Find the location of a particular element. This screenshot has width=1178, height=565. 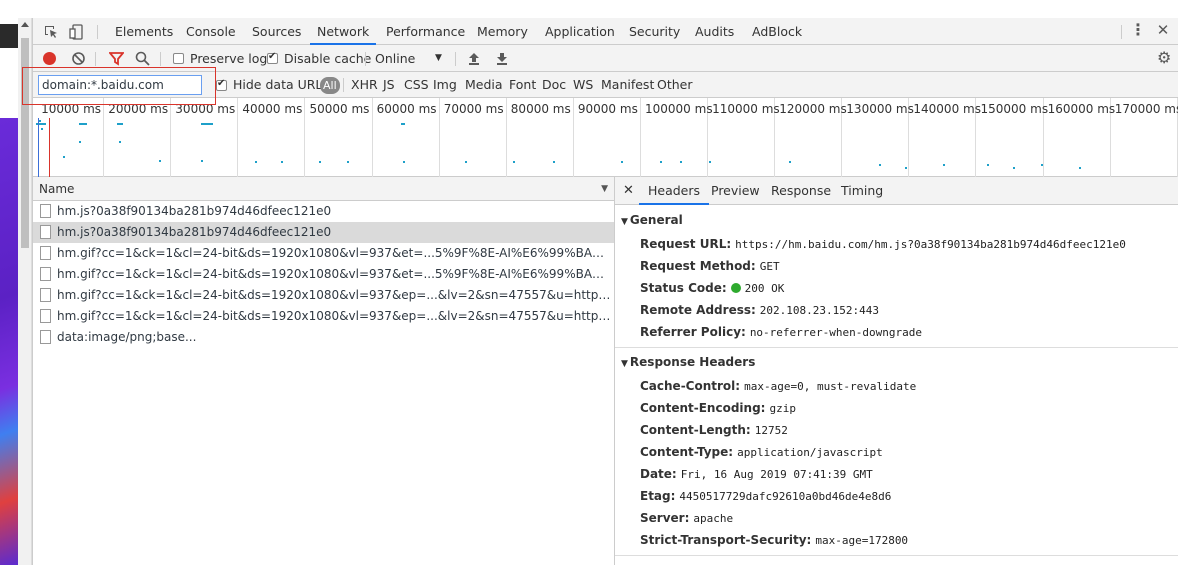

filter-icon is located at coordinates (116, 58).